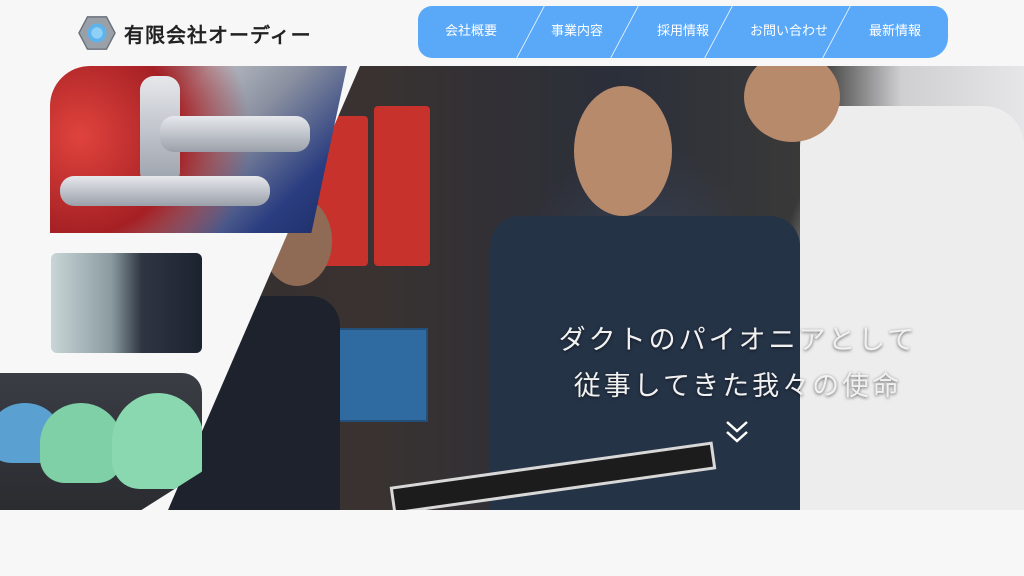 This screenshot has height=576, width=1024. I want to click on nav-label: 事業内容, so click(576, 31).